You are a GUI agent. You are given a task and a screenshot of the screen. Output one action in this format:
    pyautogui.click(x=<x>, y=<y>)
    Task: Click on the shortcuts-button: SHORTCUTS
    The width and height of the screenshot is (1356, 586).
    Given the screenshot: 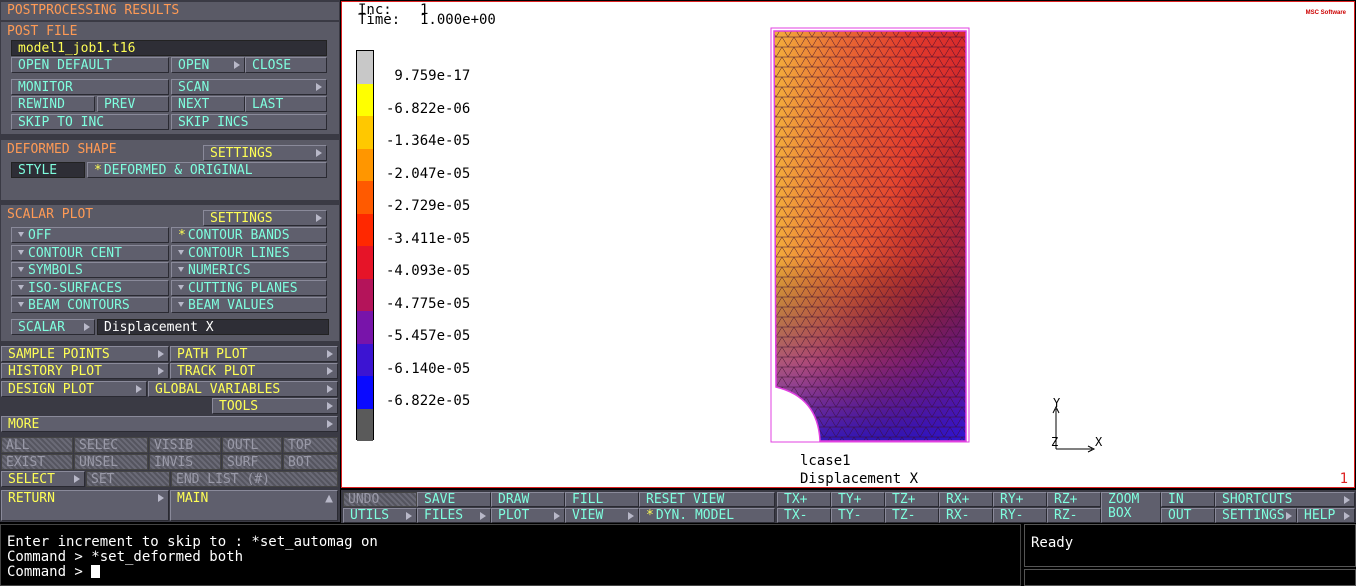 What is the action you would take?
    pyautogui.click(x=1285, y=499)
    